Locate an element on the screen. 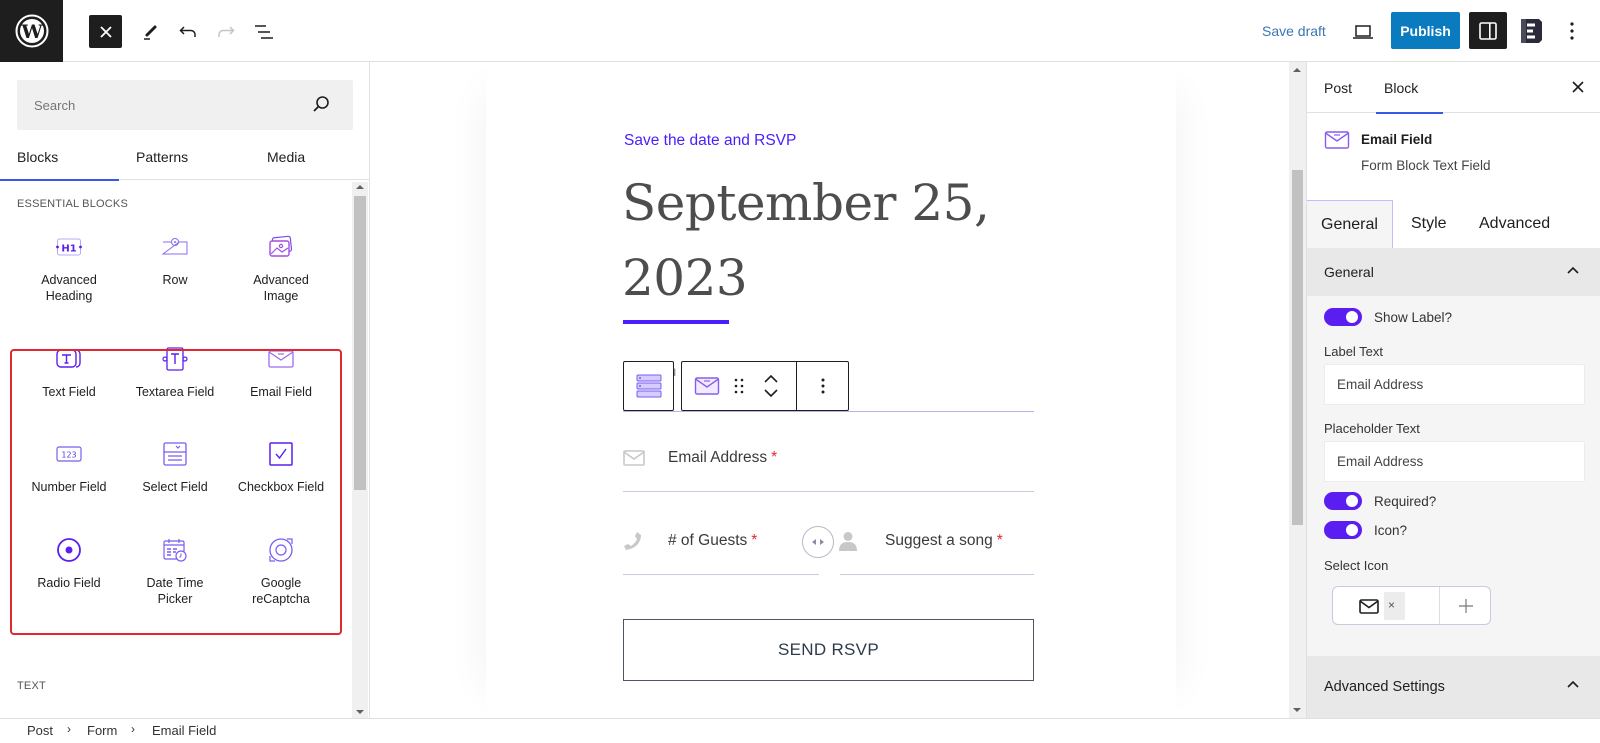 The image size is (1600, 743). highlight-annotation is located at coordinates (176, 492).